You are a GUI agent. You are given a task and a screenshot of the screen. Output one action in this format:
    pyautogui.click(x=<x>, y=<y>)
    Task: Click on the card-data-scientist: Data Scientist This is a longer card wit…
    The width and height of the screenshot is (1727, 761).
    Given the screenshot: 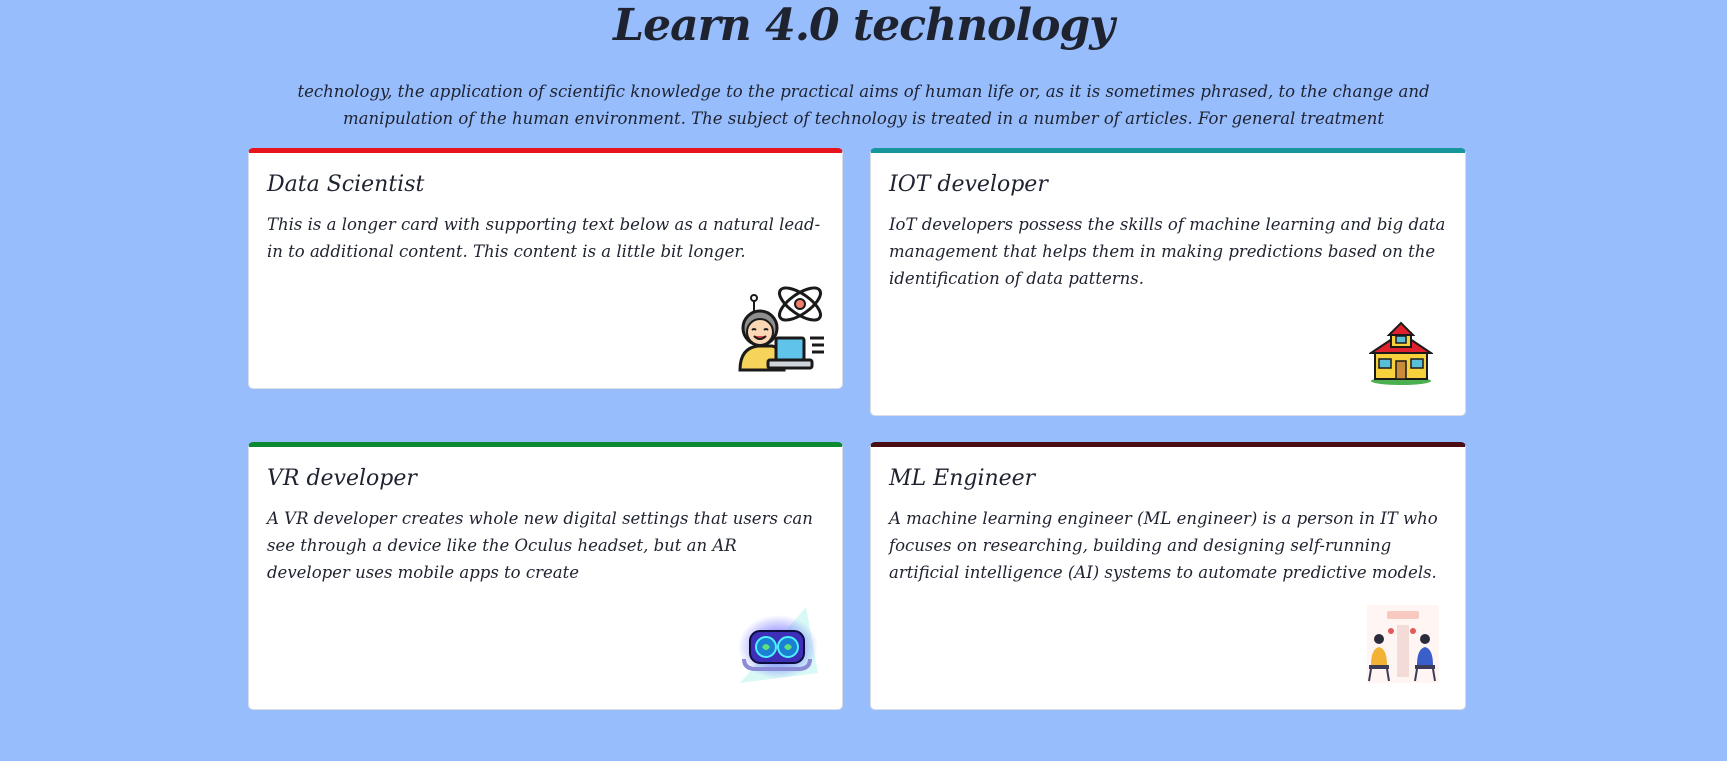 What is the action you would take?
    pyautogui.click(x=545, y=268)
    